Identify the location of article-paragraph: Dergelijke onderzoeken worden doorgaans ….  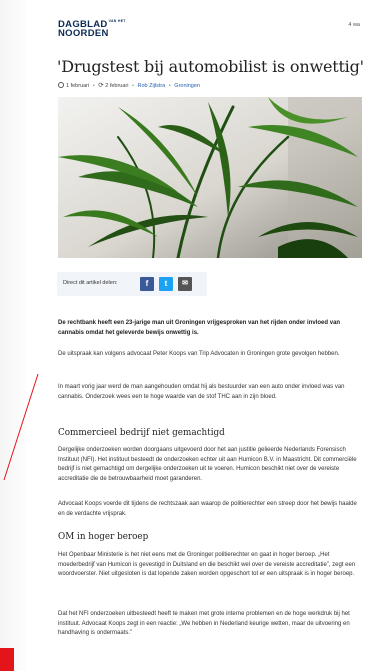
(207, 464).